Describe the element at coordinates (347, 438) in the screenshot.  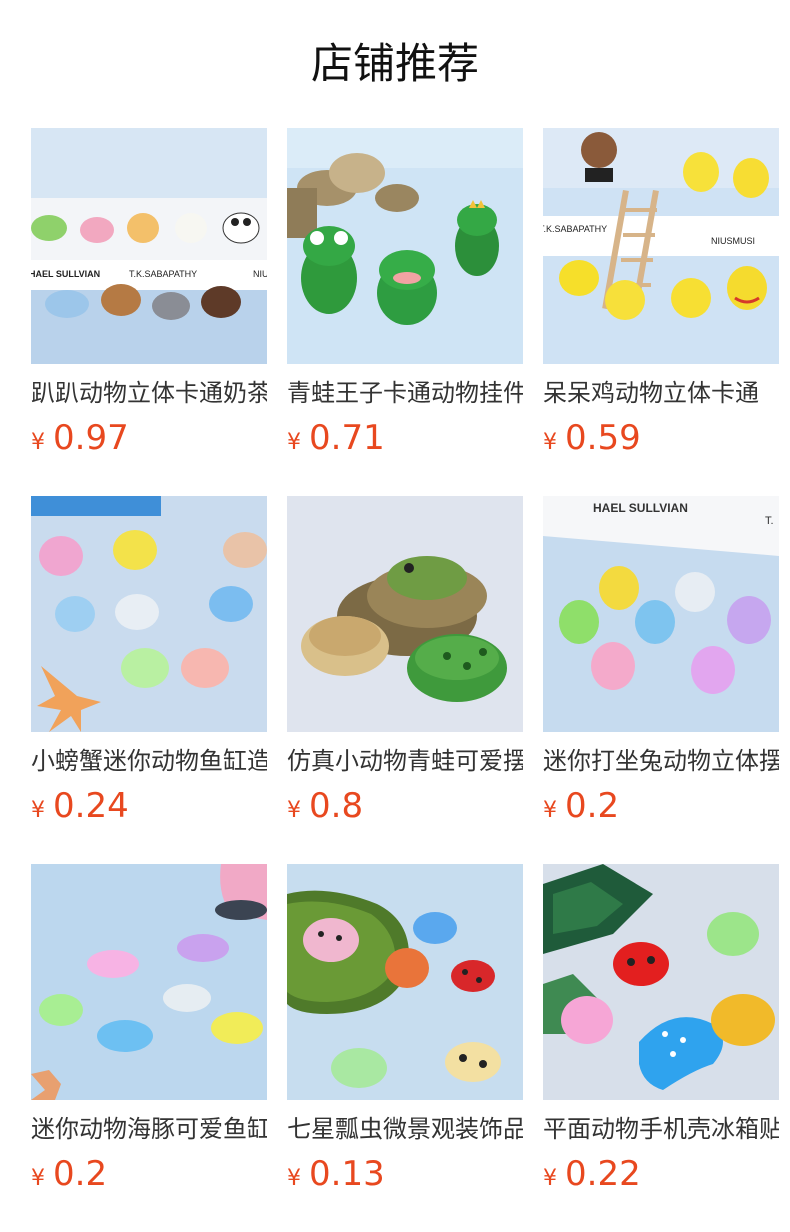
I see `price-value: 0.71` at that location.